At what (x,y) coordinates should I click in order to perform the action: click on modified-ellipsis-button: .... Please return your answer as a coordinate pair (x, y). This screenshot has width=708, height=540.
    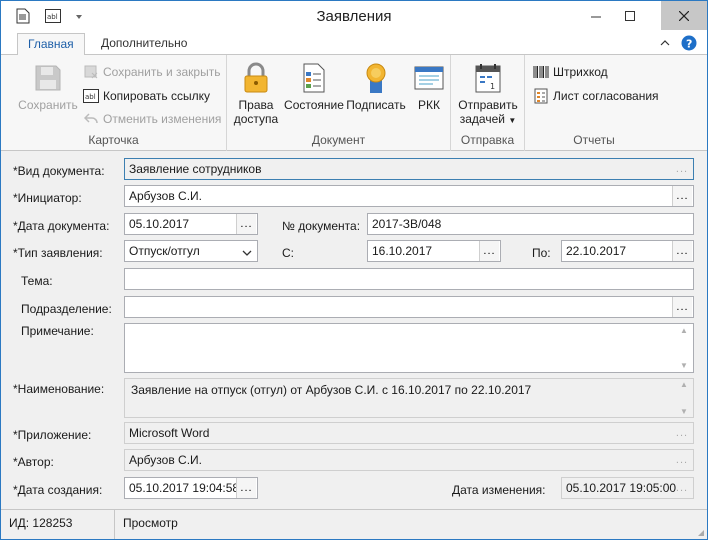
    Looking at the image, I should click on (682, 488).